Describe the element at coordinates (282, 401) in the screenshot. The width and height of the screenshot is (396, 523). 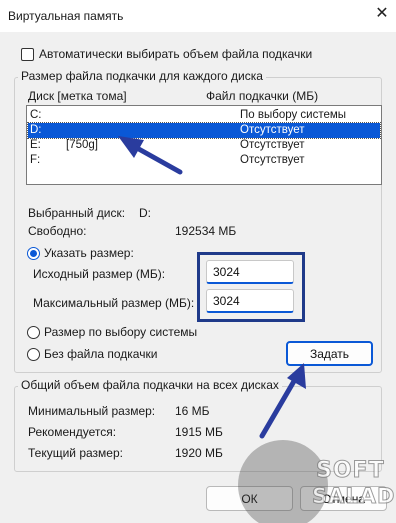
I see `arrow-to-set-button-icon` at that location.